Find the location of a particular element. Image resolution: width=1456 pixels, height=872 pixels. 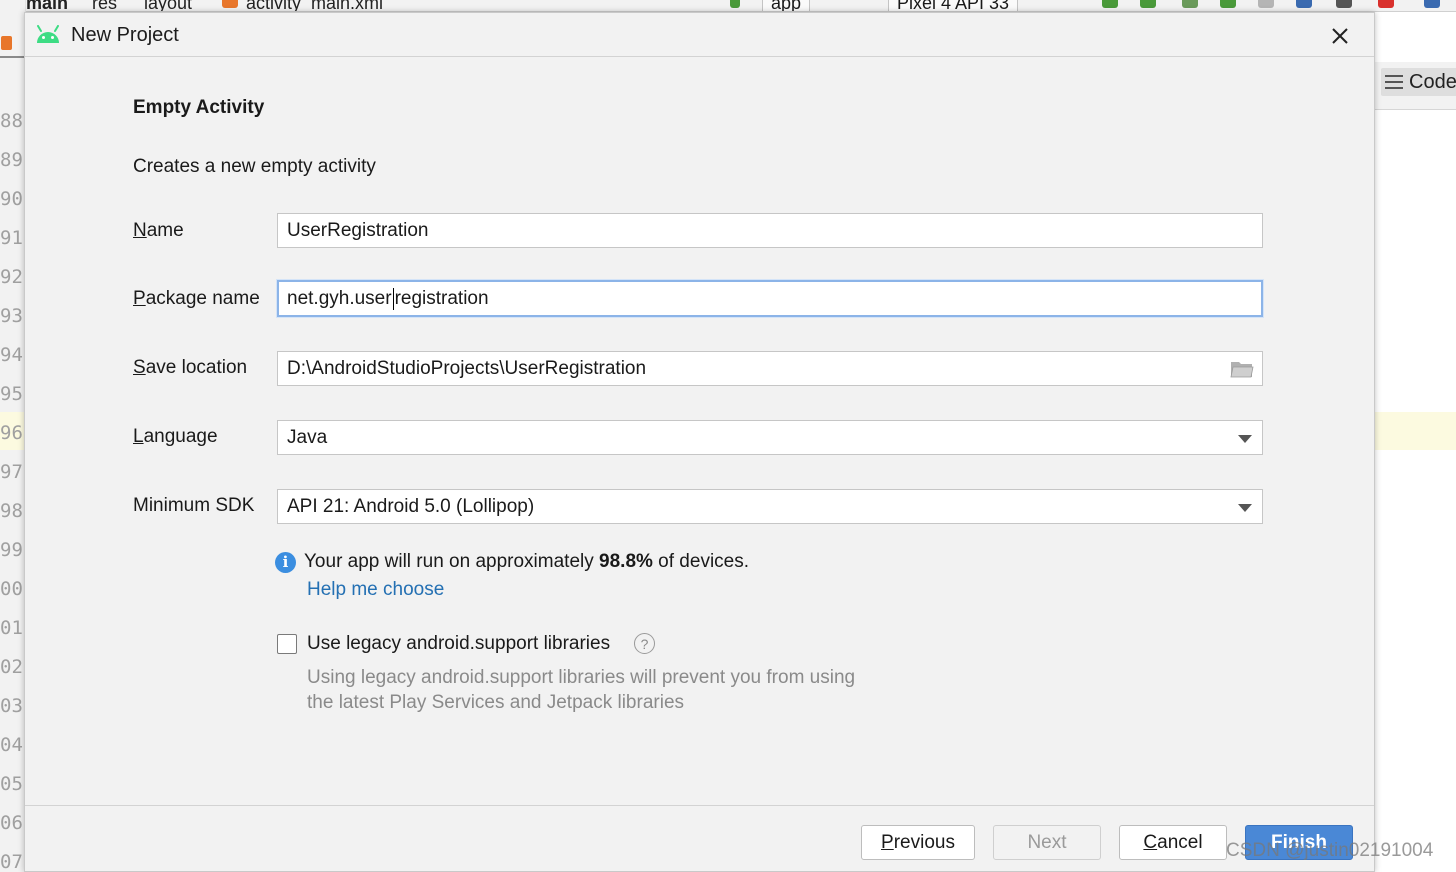

line-number: 91 is located at coordinates (11, 238).